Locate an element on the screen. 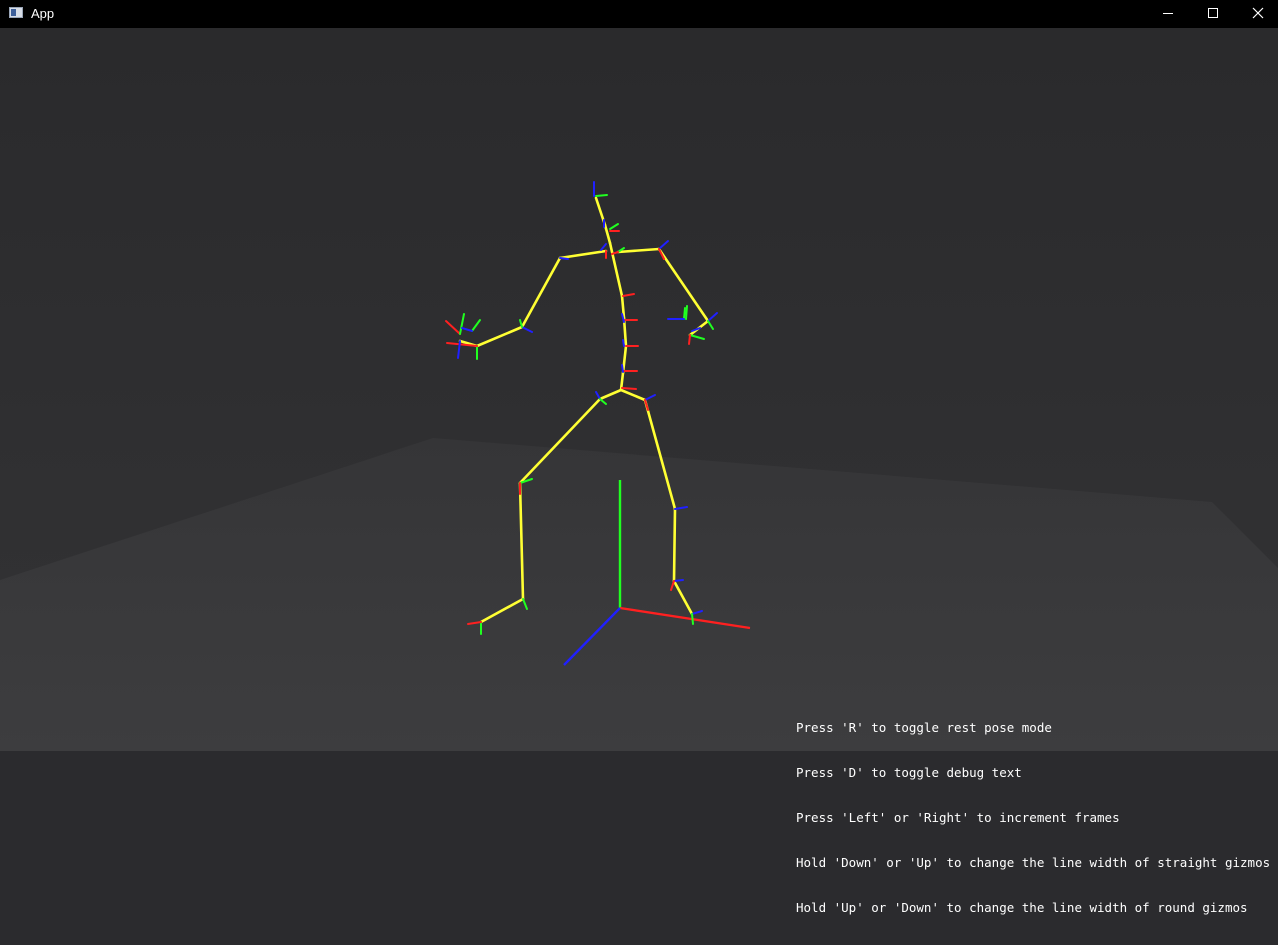  help-line: Press 'D' to toggle debug text is located at coordinates (909, 772).